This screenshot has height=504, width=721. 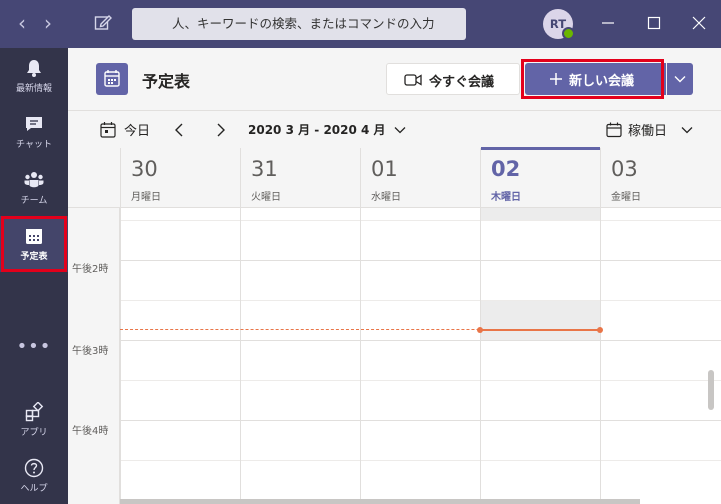 I want to click on day-name: 月曜日, so click(x=146, y=197).